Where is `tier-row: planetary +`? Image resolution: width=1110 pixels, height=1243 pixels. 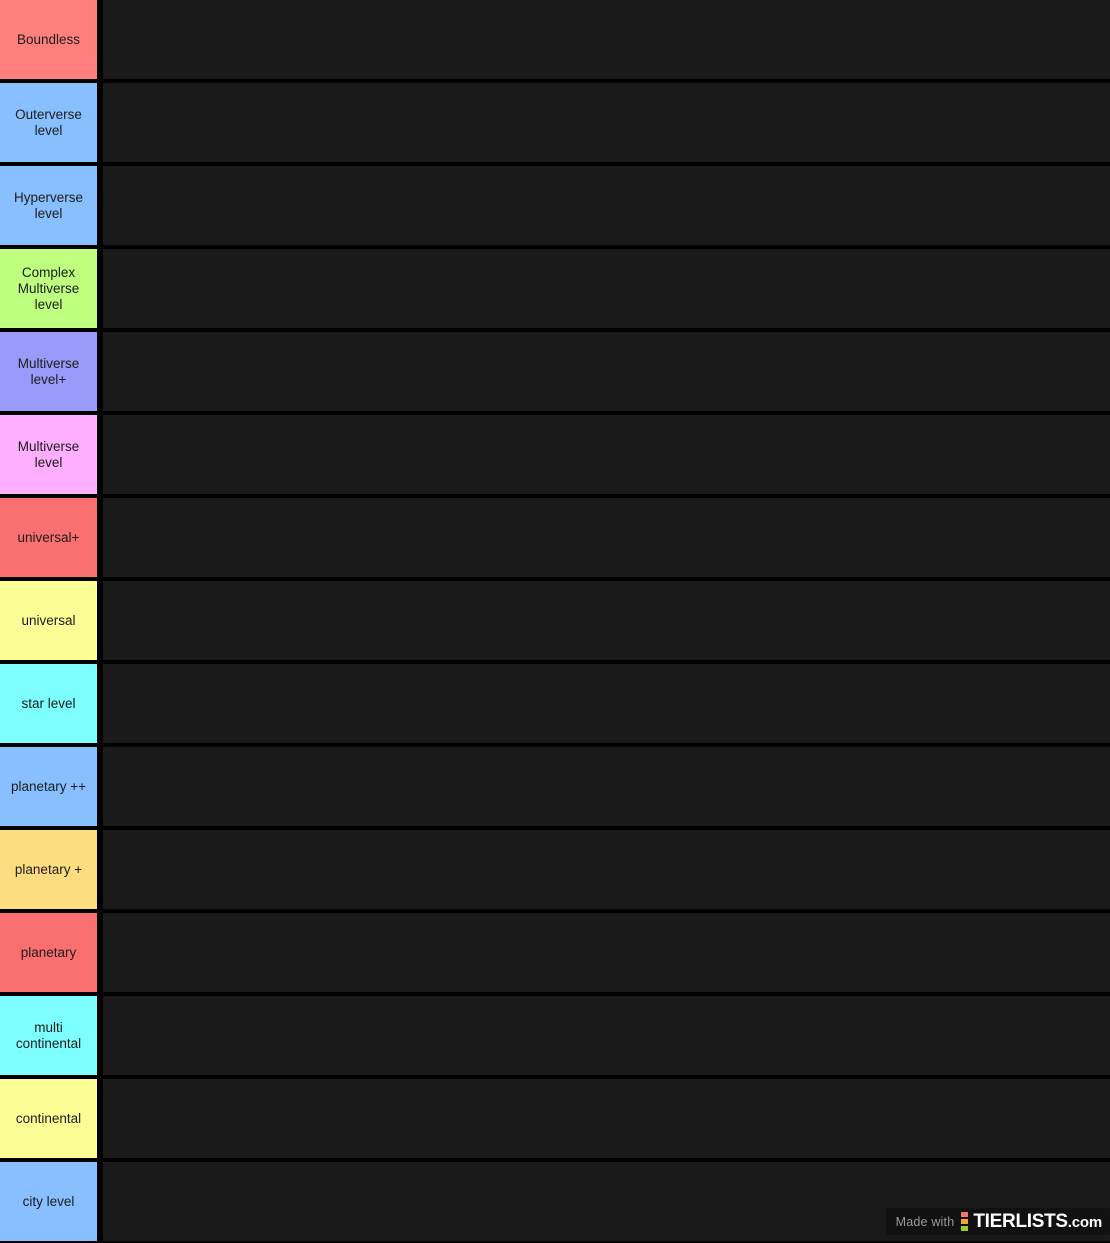
tier-row: planetary + is located at coordinates (555, 871).